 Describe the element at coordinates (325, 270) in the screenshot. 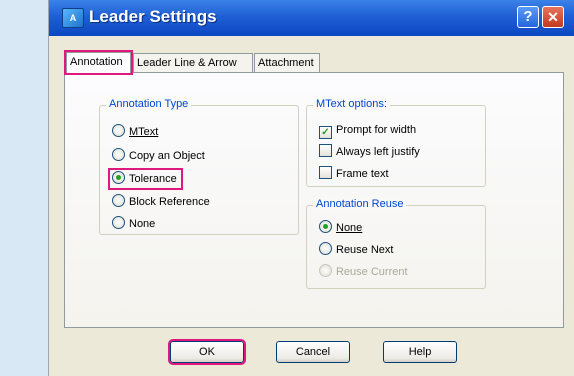

I see `radio-button-disabled-icon` at that location.